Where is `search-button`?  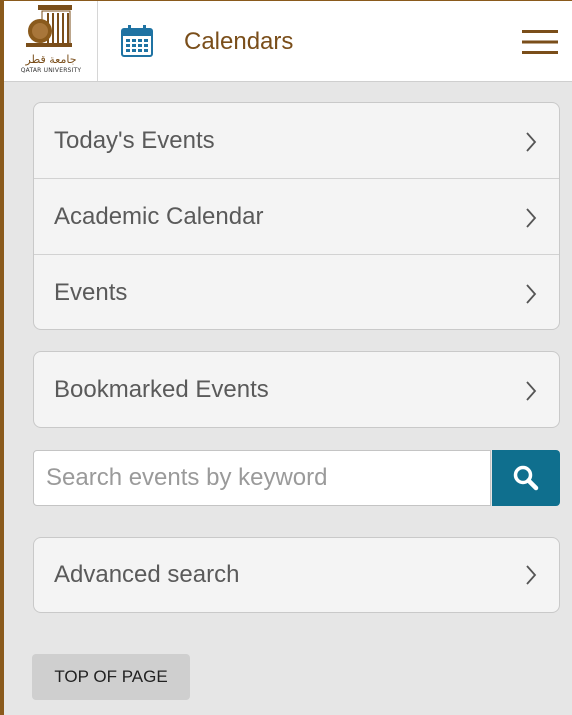 search-button is located at coordinates (526, 478).